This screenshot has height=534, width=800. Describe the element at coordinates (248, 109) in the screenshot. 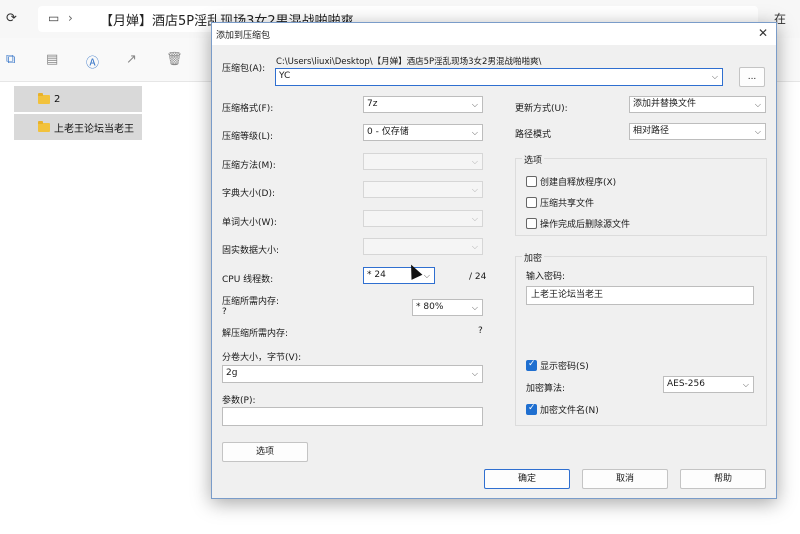

I see `format-label: 压缩格式(F):` at that location.